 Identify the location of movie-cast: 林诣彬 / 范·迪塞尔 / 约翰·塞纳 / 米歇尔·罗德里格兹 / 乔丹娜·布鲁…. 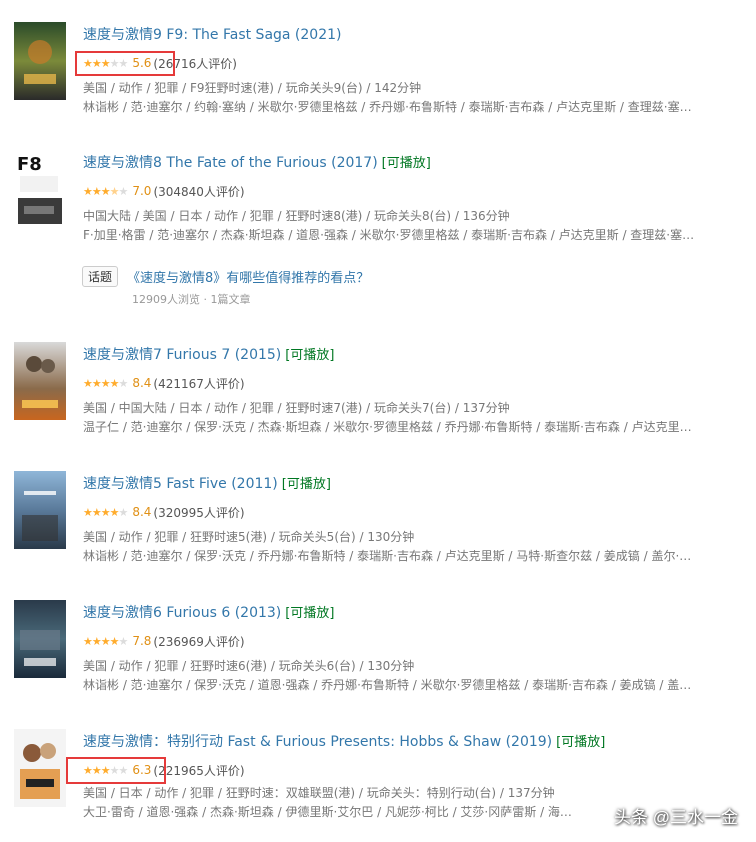
(387, 107).